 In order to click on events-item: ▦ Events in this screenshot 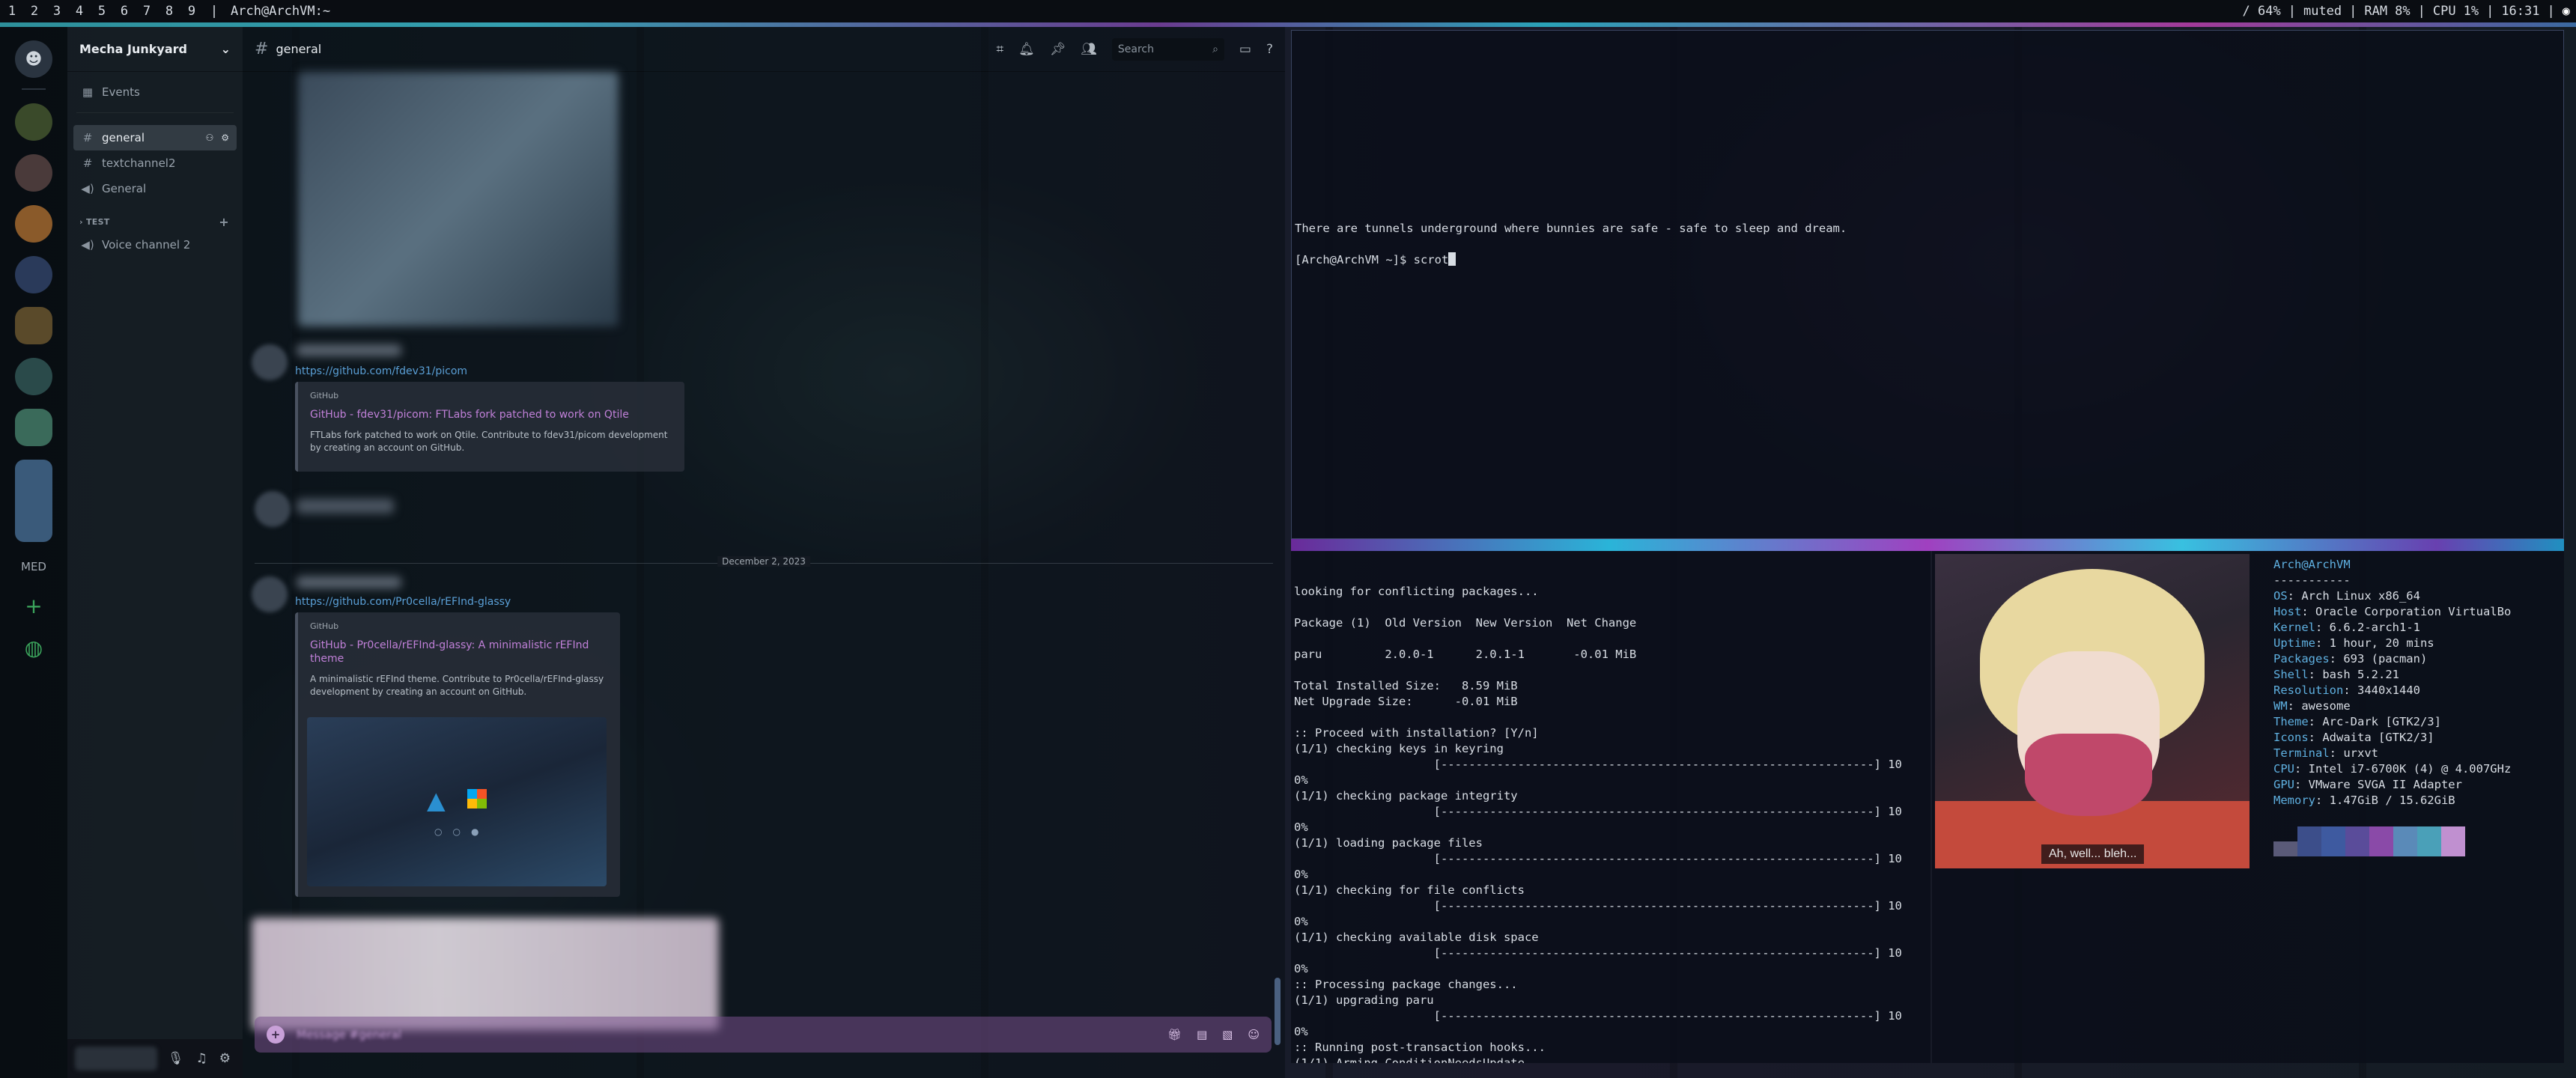, I will do `click(155, 92)`.